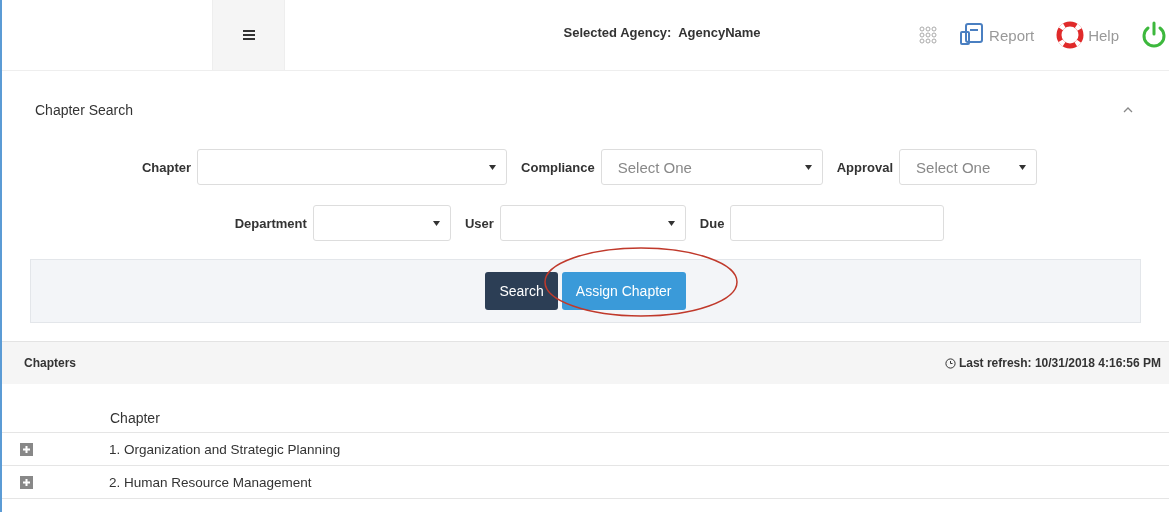 This screenshot has width=1169, height=512. Describe the element at coordinates (225, 449) in the screenshot. I see `chapter-title: 1. Organization and Strategic Planning` at that location.